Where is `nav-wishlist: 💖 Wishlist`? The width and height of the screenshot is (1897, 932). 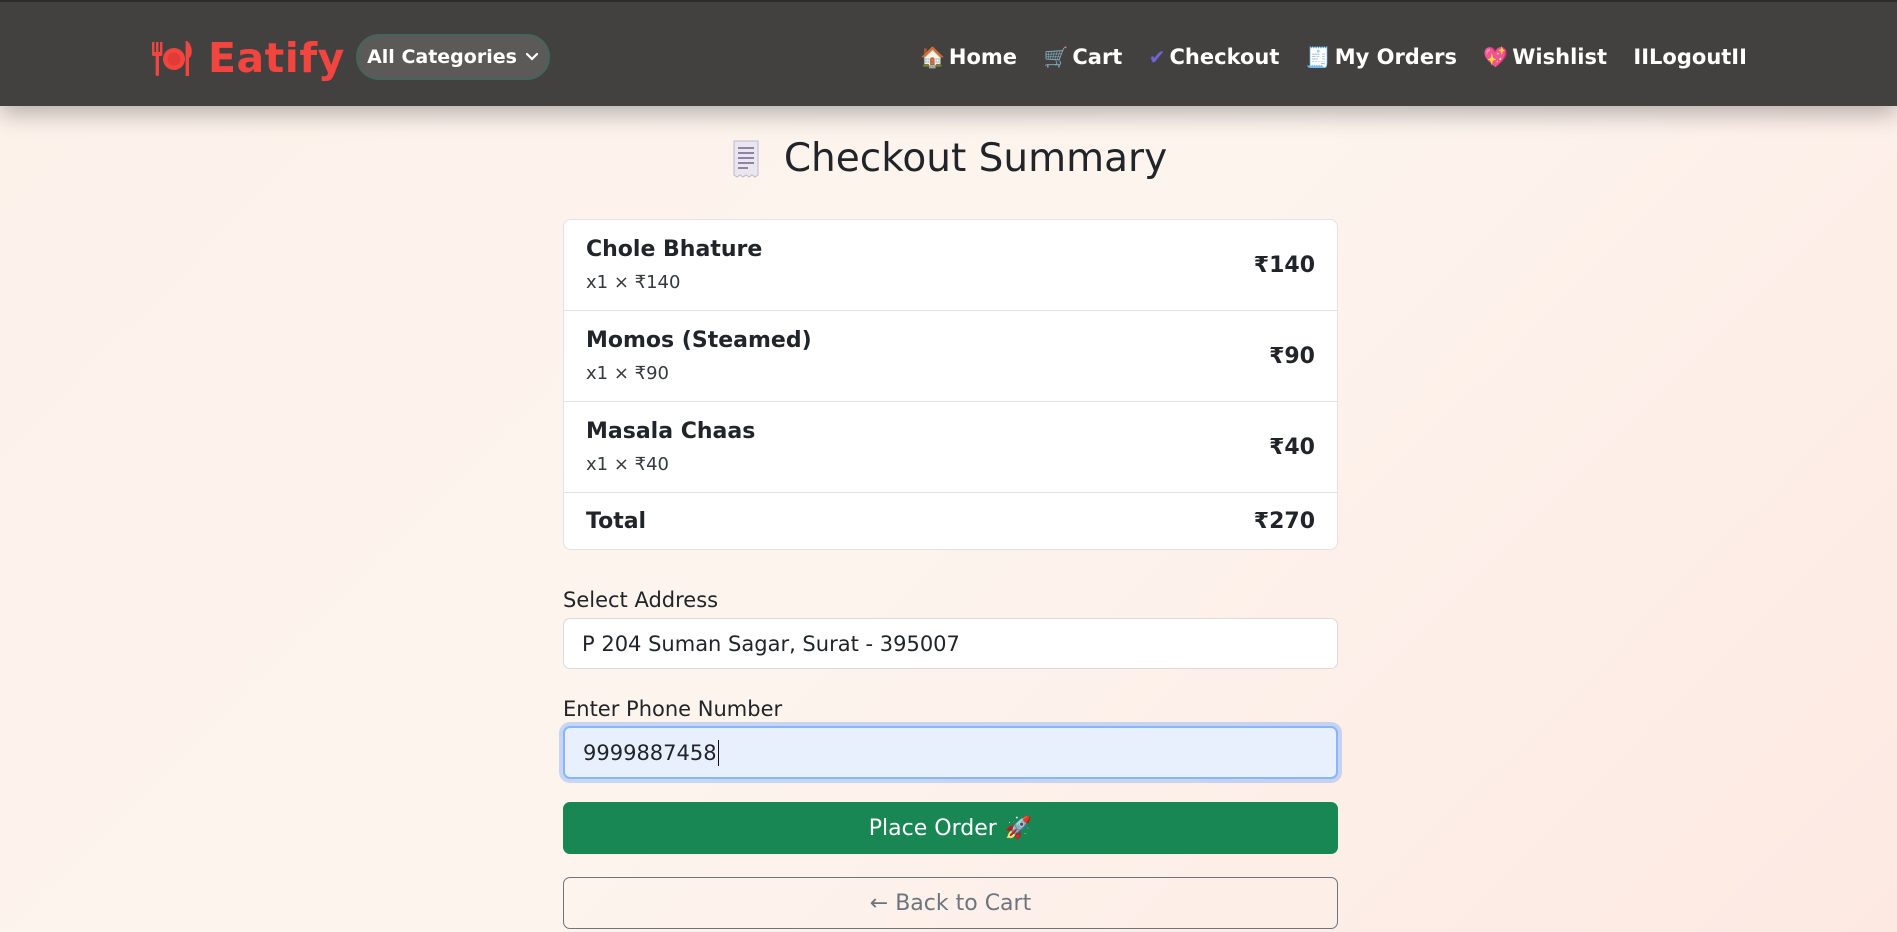
nav-wishlist: 💖 Wishlist is located at coordinates (1545, 57).